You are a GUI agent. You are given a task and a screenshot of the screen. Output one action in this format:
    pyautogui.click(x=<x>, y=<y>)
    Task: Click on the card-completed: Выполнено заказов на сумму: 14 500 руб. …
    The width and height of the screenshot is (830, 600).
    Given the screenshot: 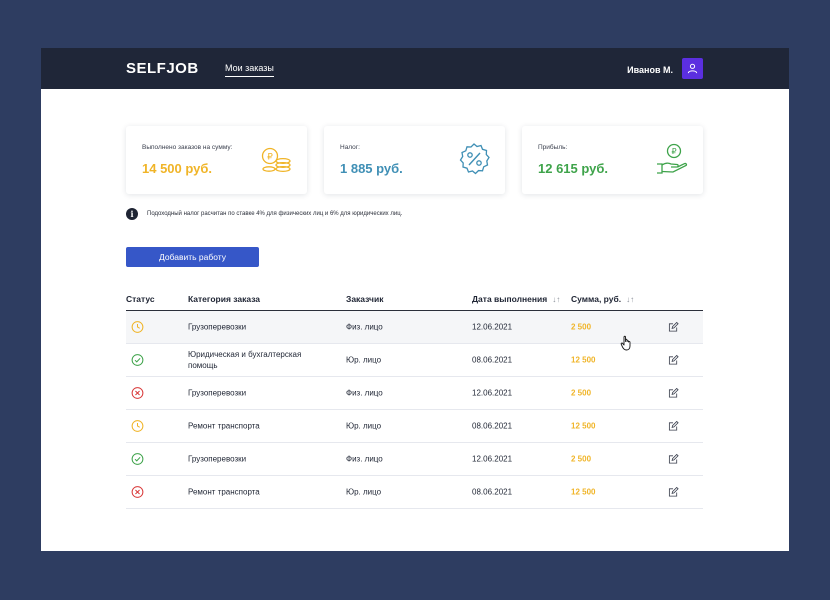 What is the action you would take?
    pyautogui.click(x=216, y=160)
    